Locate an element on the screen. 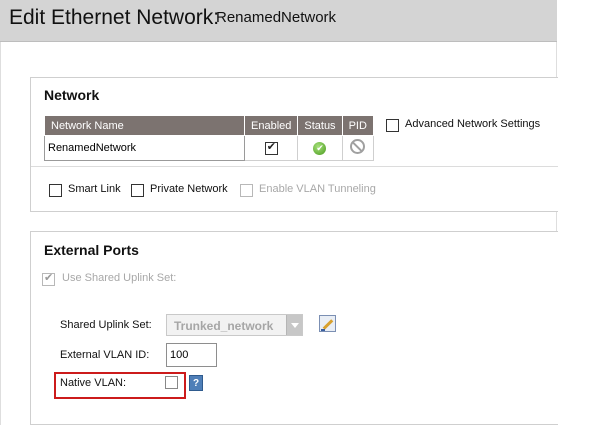  help-icon: ? is located at coordinates (196, 383).